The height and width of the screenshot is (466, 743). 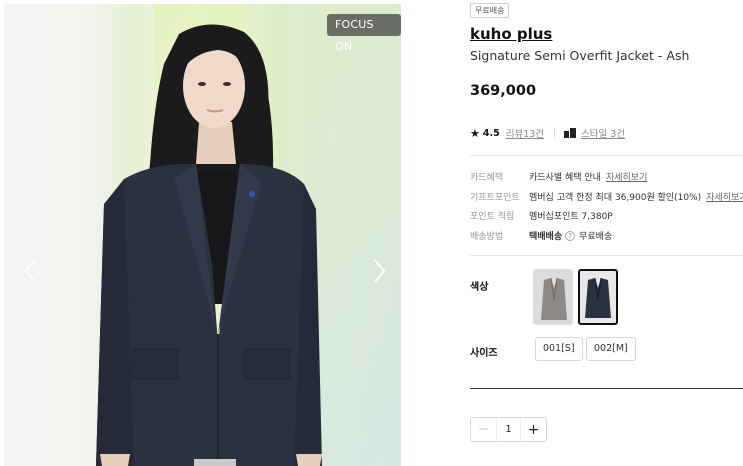 What do you see at coordinates (487, 178) in the screenshot?
I see `benefit-key: 카드혜택` at bounding box center [487, 178].